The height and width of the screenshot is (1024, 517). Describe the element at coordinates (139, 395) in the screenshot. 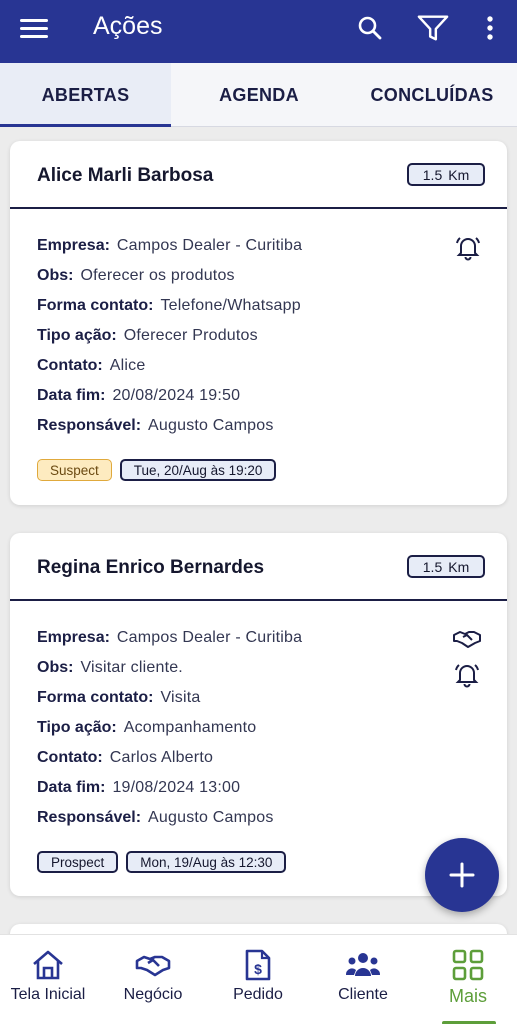

I see `field-data-fim: Data fim: 20/08/2024 19:50` at that location.